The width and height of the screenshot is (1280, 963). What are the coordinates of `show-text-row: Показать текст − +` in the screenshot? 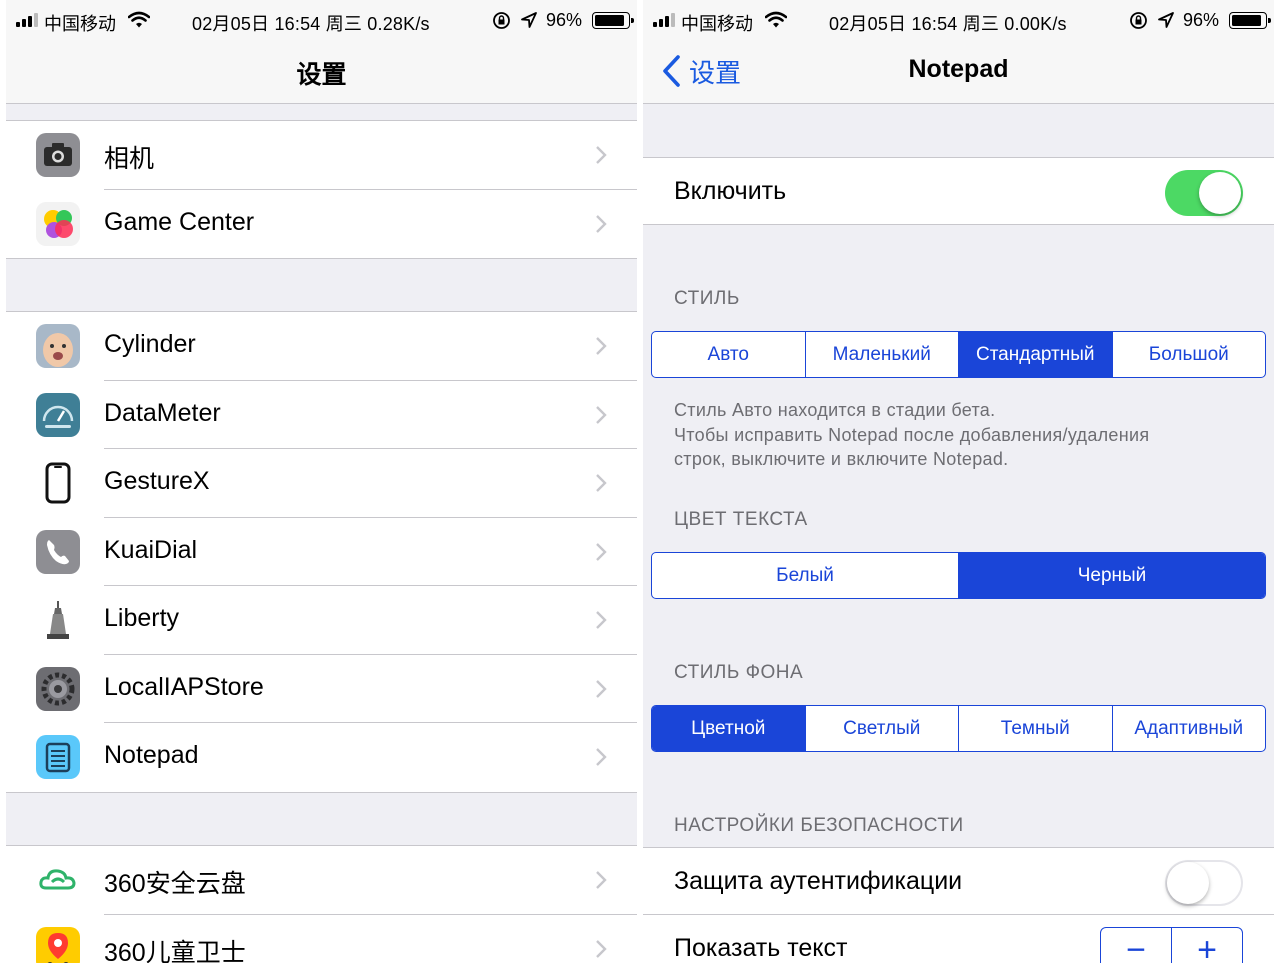 It's located at (958, 939).